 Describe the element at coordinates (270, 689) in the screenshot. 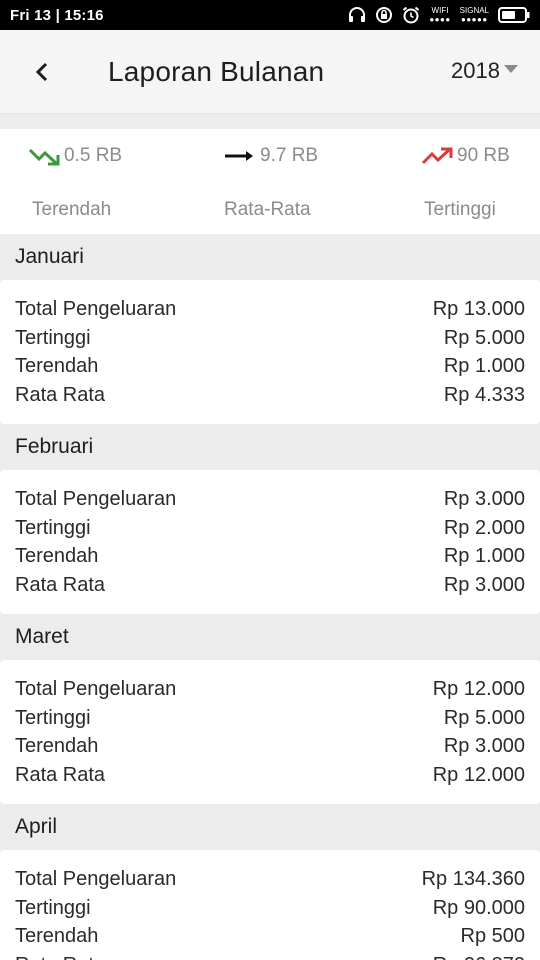

I see `list-item: Total Pengeluaran Rp 12.000` at that location.